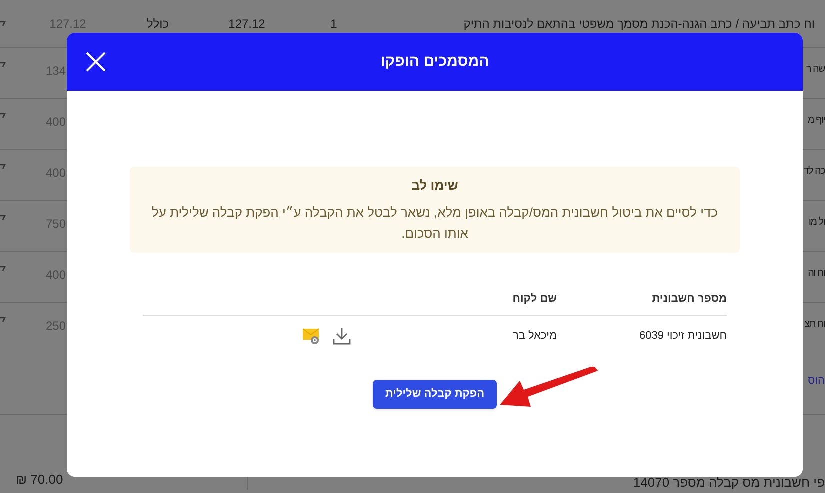 This screenshot has width=825, height=493. Describe the element at coordinates (247, 24) in the screenshot. I see `price-cell-text: 127.12` at that location.